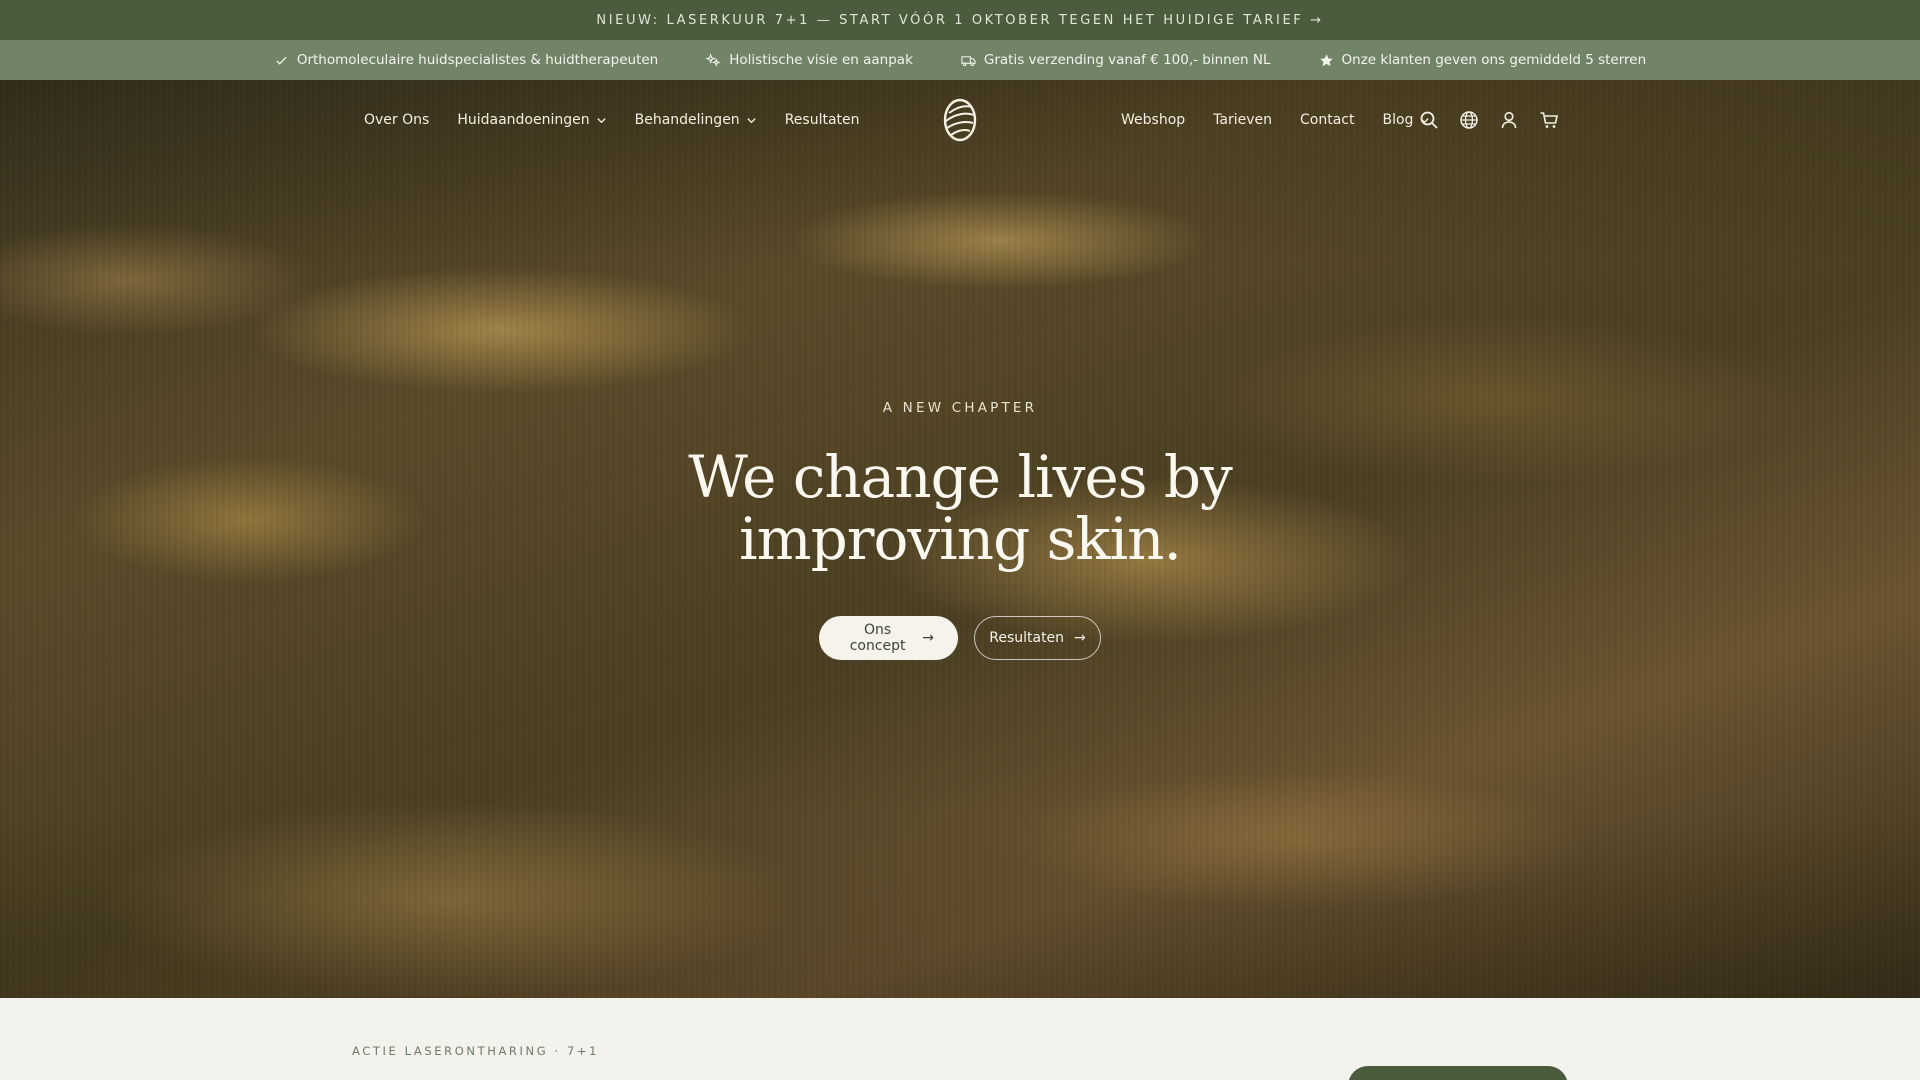 This screenshot has height=1080, width=1920. What do you see at coordinates (523, 120) in the screenshot?
I see `nav-item-label: Huidaandoeningen` at bounding box center [523, 120].